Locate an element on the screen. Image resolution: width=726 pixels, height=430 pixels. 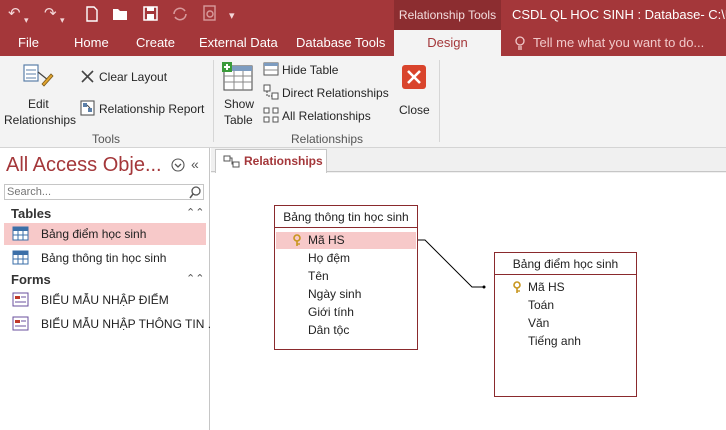
clear-layout-button: Clear Layout is located at coordinates (140, 77).